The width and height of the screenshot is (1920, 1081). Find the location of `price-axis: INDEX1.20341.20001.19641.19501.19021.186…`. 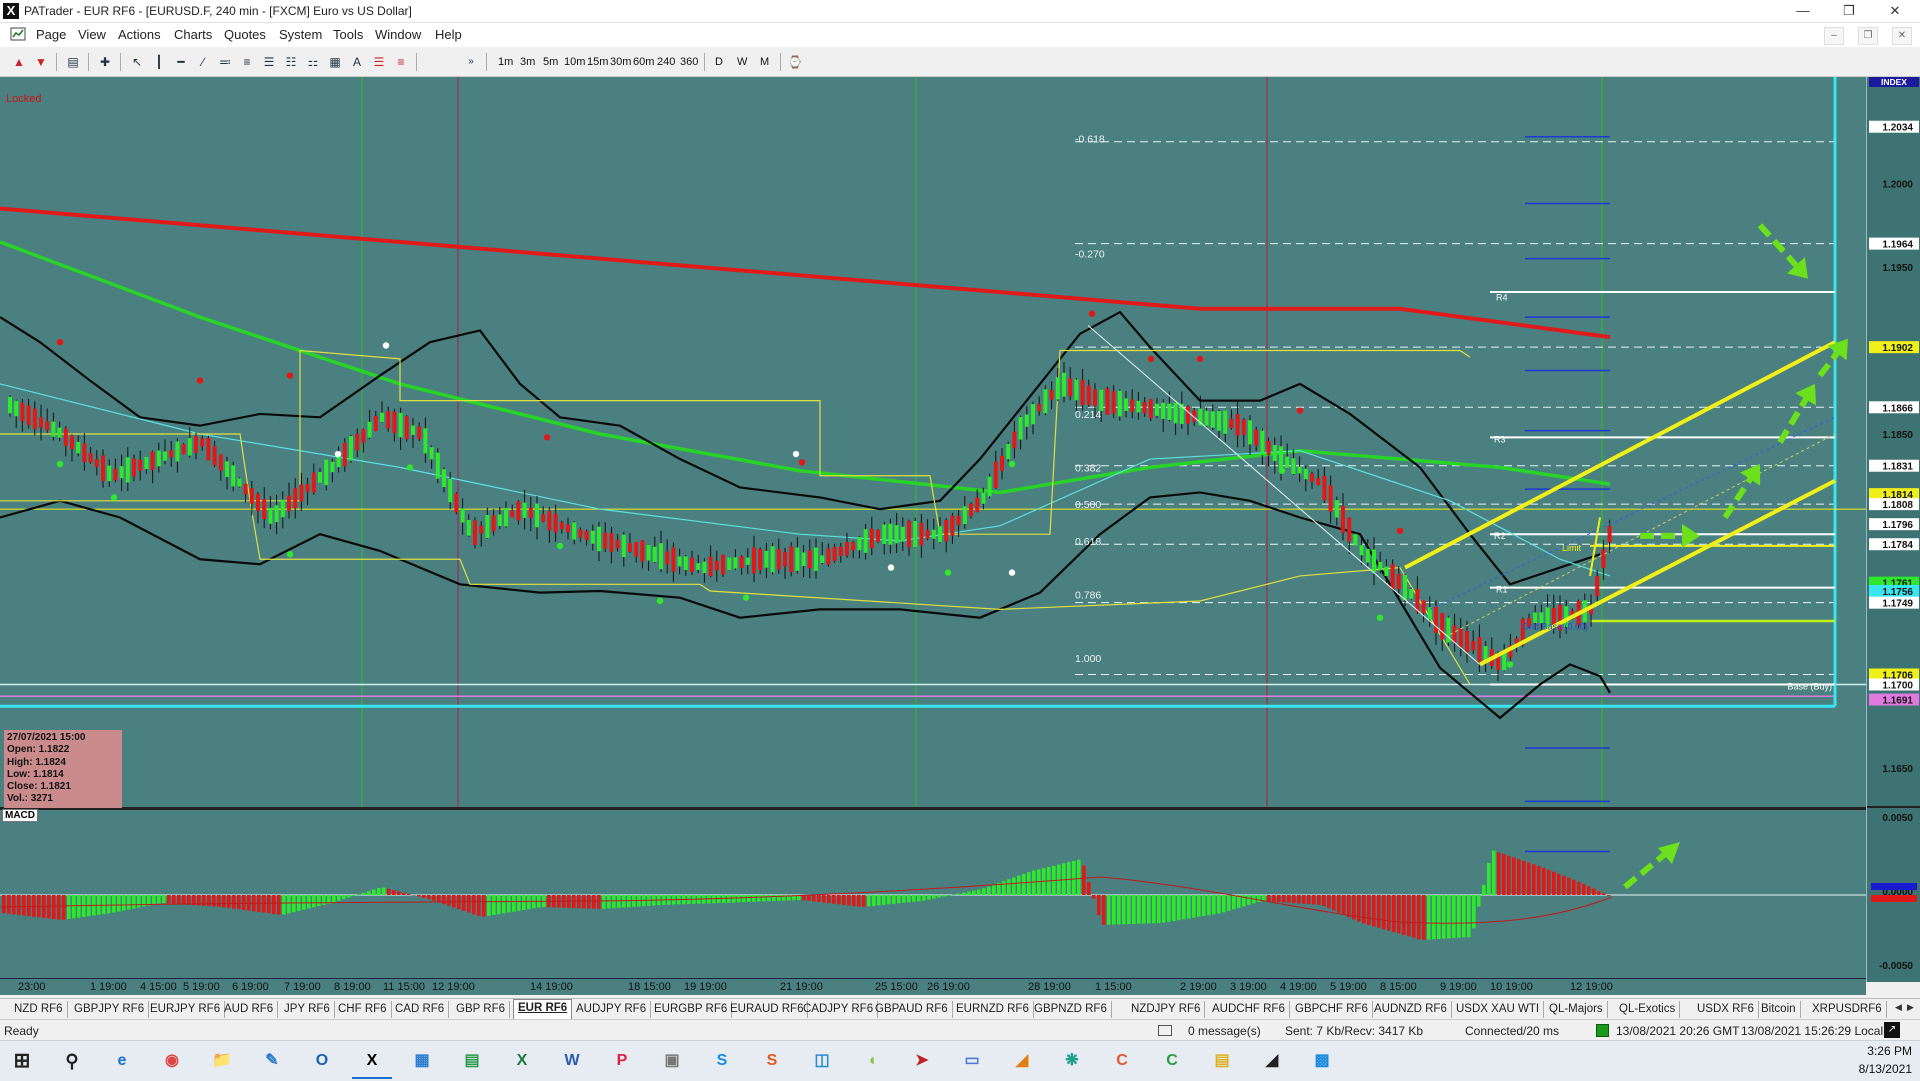

price-axis: INDEX1.20341.20001.19641.19501.19021.186… is located at coordinates (1893, 529).